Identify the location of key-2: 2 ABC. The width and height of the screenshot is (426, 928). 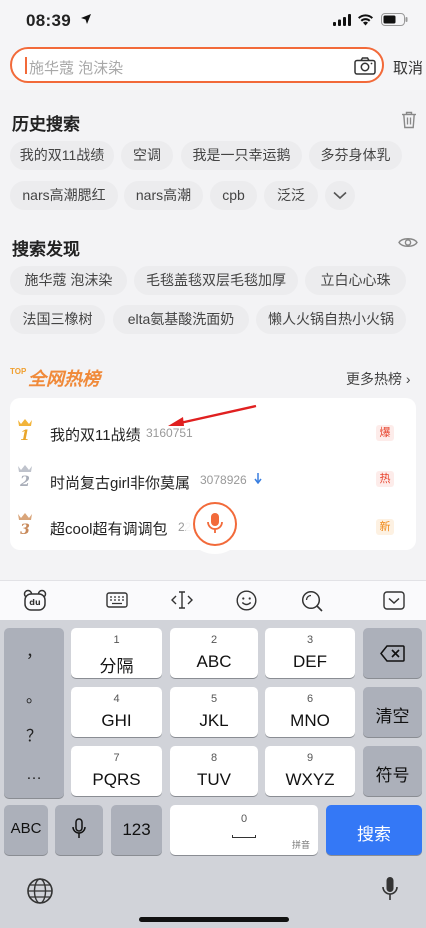
(214, 653).